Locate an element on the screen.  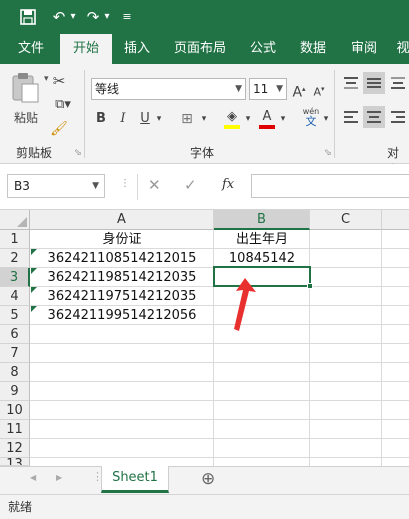
cell-a4: 362421197514212035 is located at coordinates (122, 296).